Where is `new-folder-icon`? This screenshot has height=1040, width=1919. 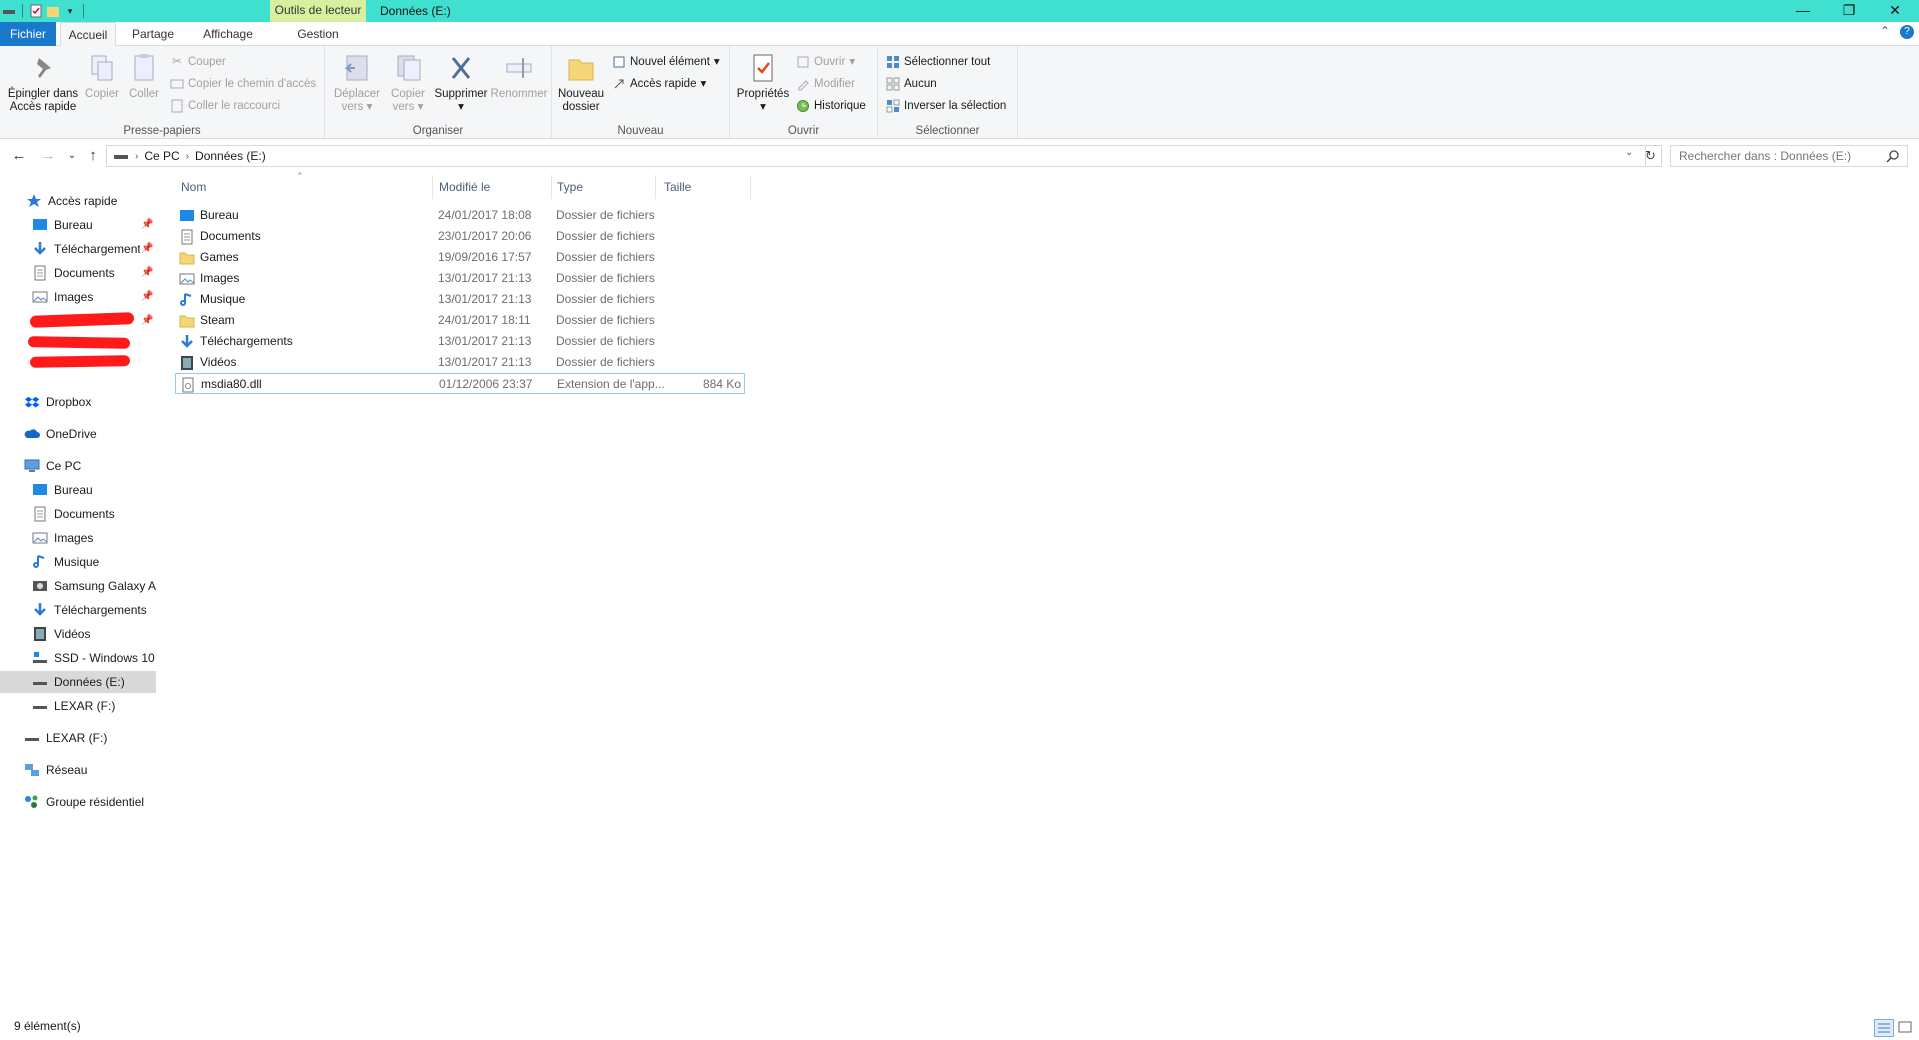 new-folder-icon is located at coordinates (53, 11).